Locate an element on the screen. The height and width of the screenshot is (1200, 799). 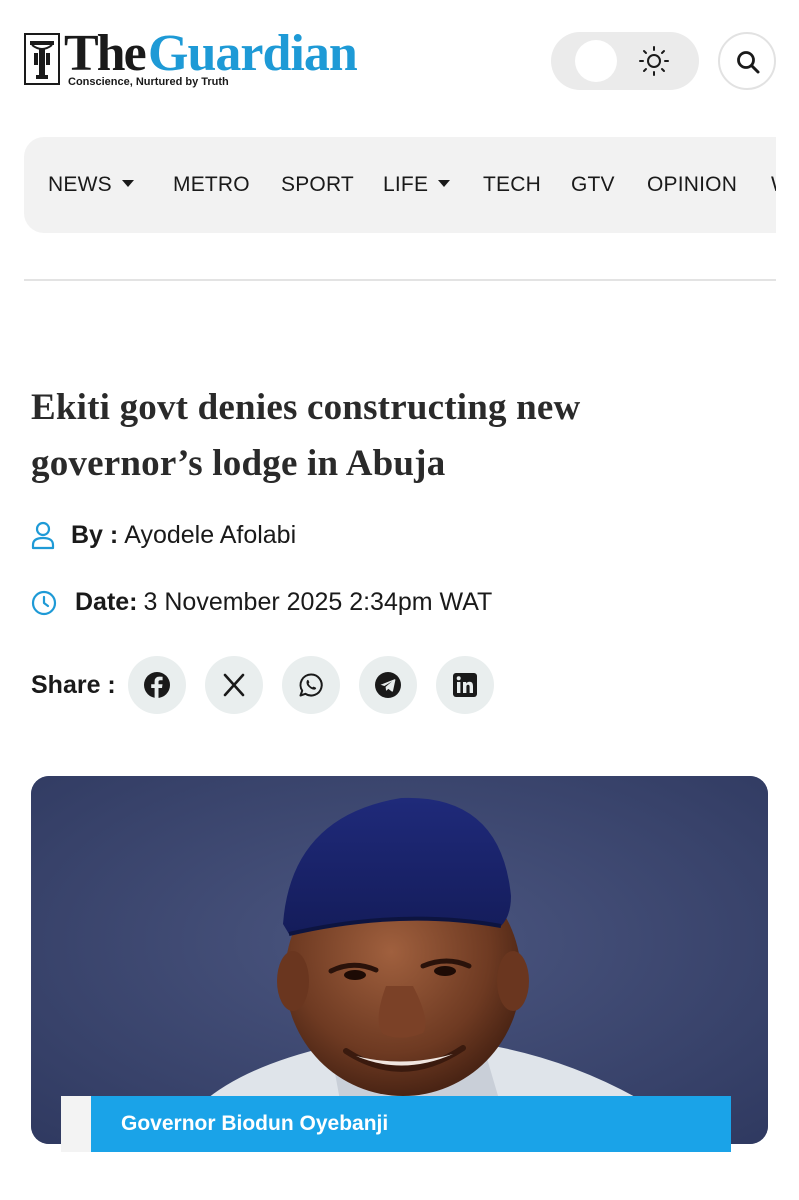
toggle-knob is located at coordinates (596, 61).